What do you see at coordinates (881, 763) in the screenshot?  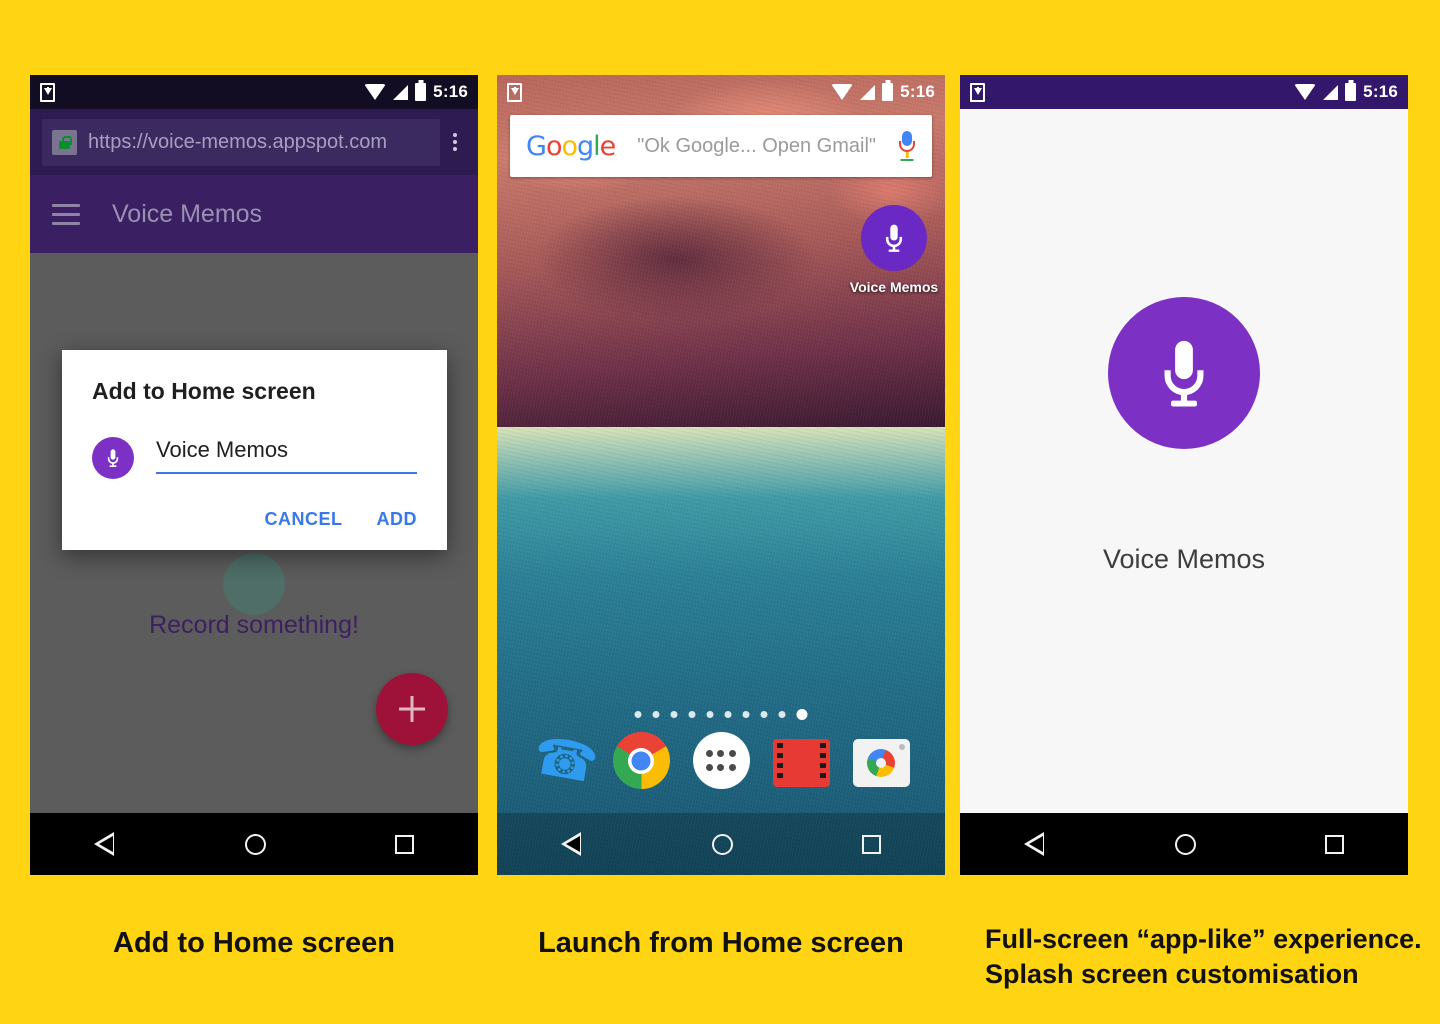 I see `camera-icon` at bounding box center [881, 763].